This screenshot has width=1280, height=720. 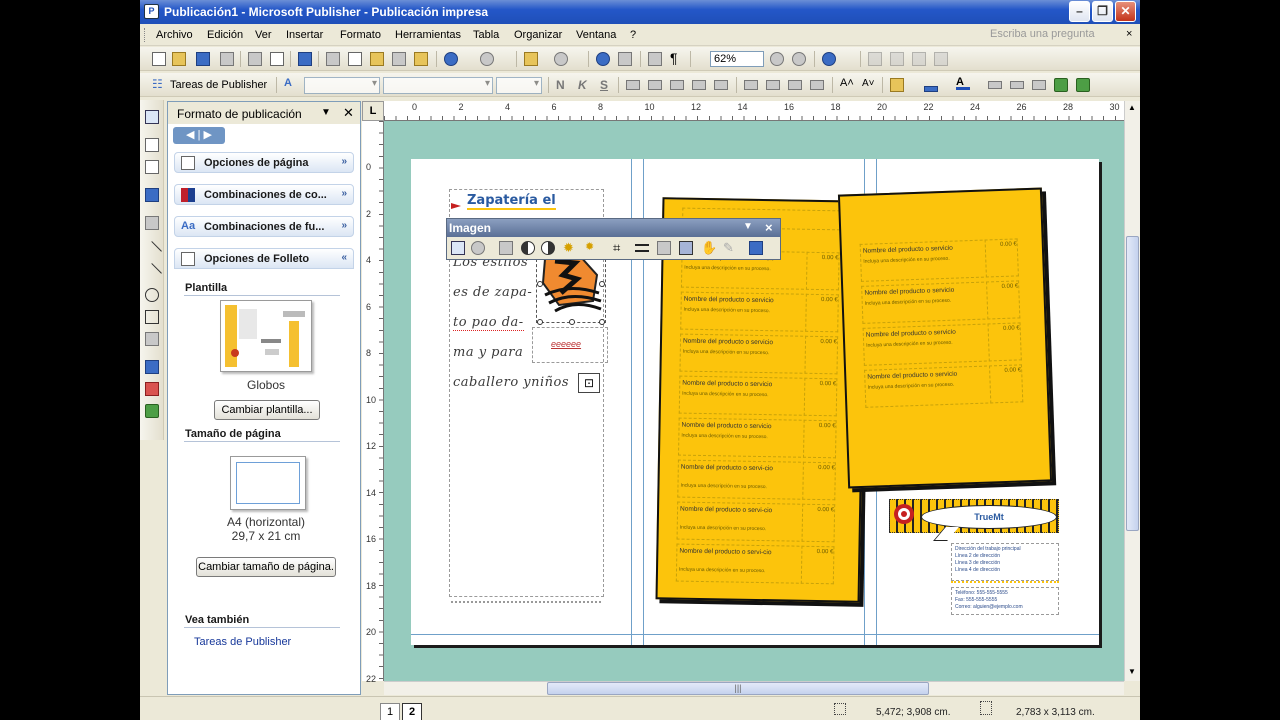 What do you see at coordinates (326, 112) in the screenshot?
I see `task-pane-dropdown-icon: ▼` at bounding box center [326, 112].